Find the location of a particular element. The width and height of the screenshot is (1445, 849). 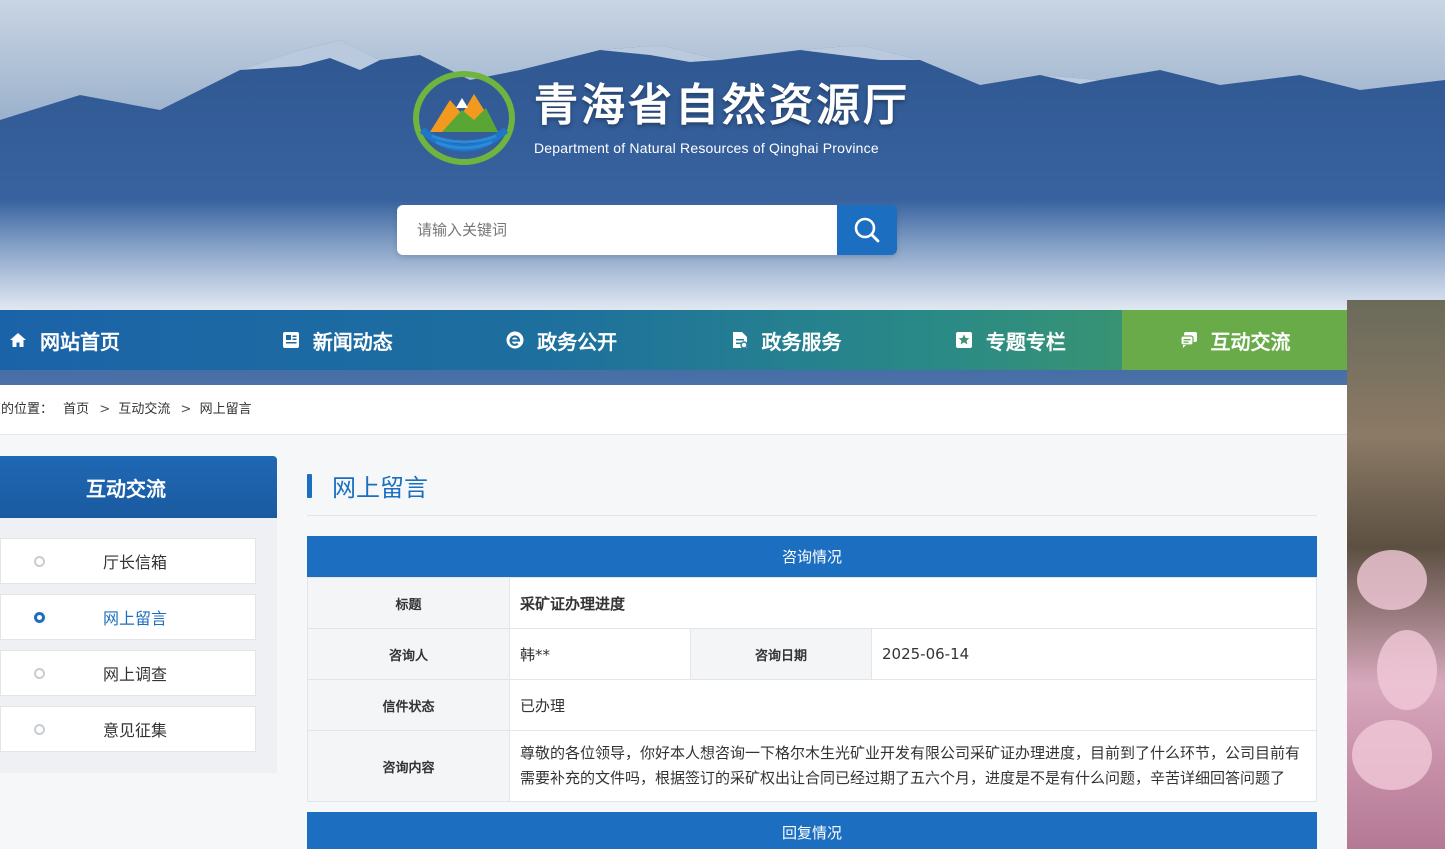

nav-label: 新闻动态 is located at coordinates (352, 341).